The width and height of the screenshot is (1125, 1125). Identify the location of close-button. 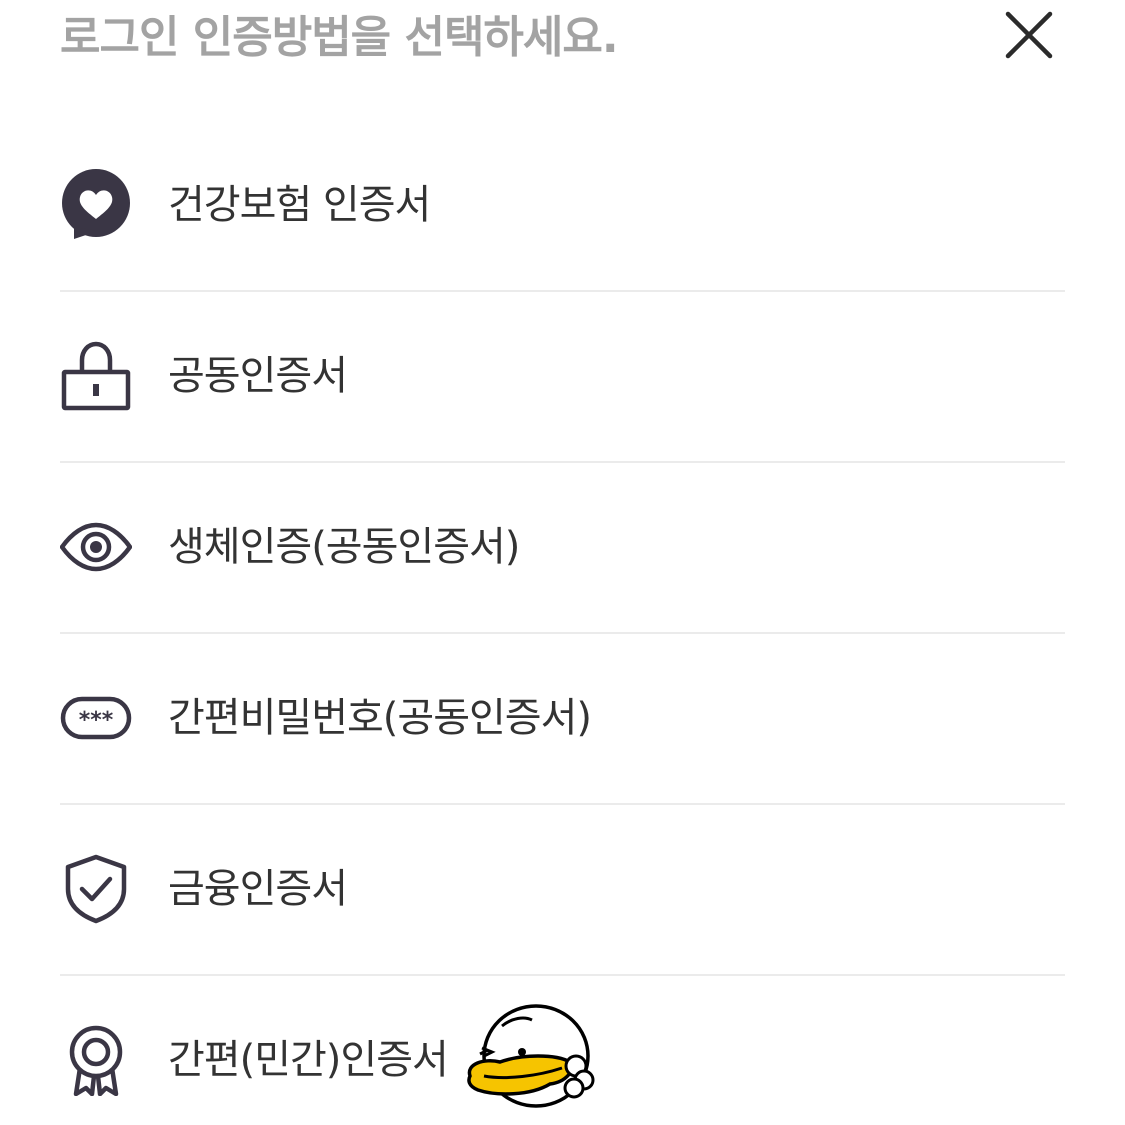
(1029, 35).